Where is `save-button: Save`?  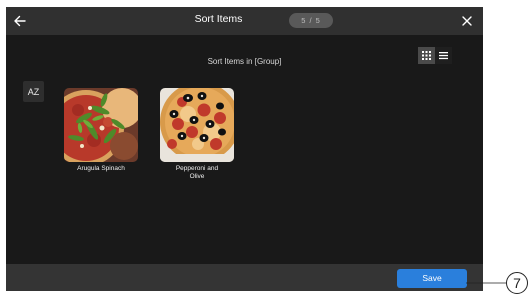 save-button: Save is located at coordinates (432, 278).